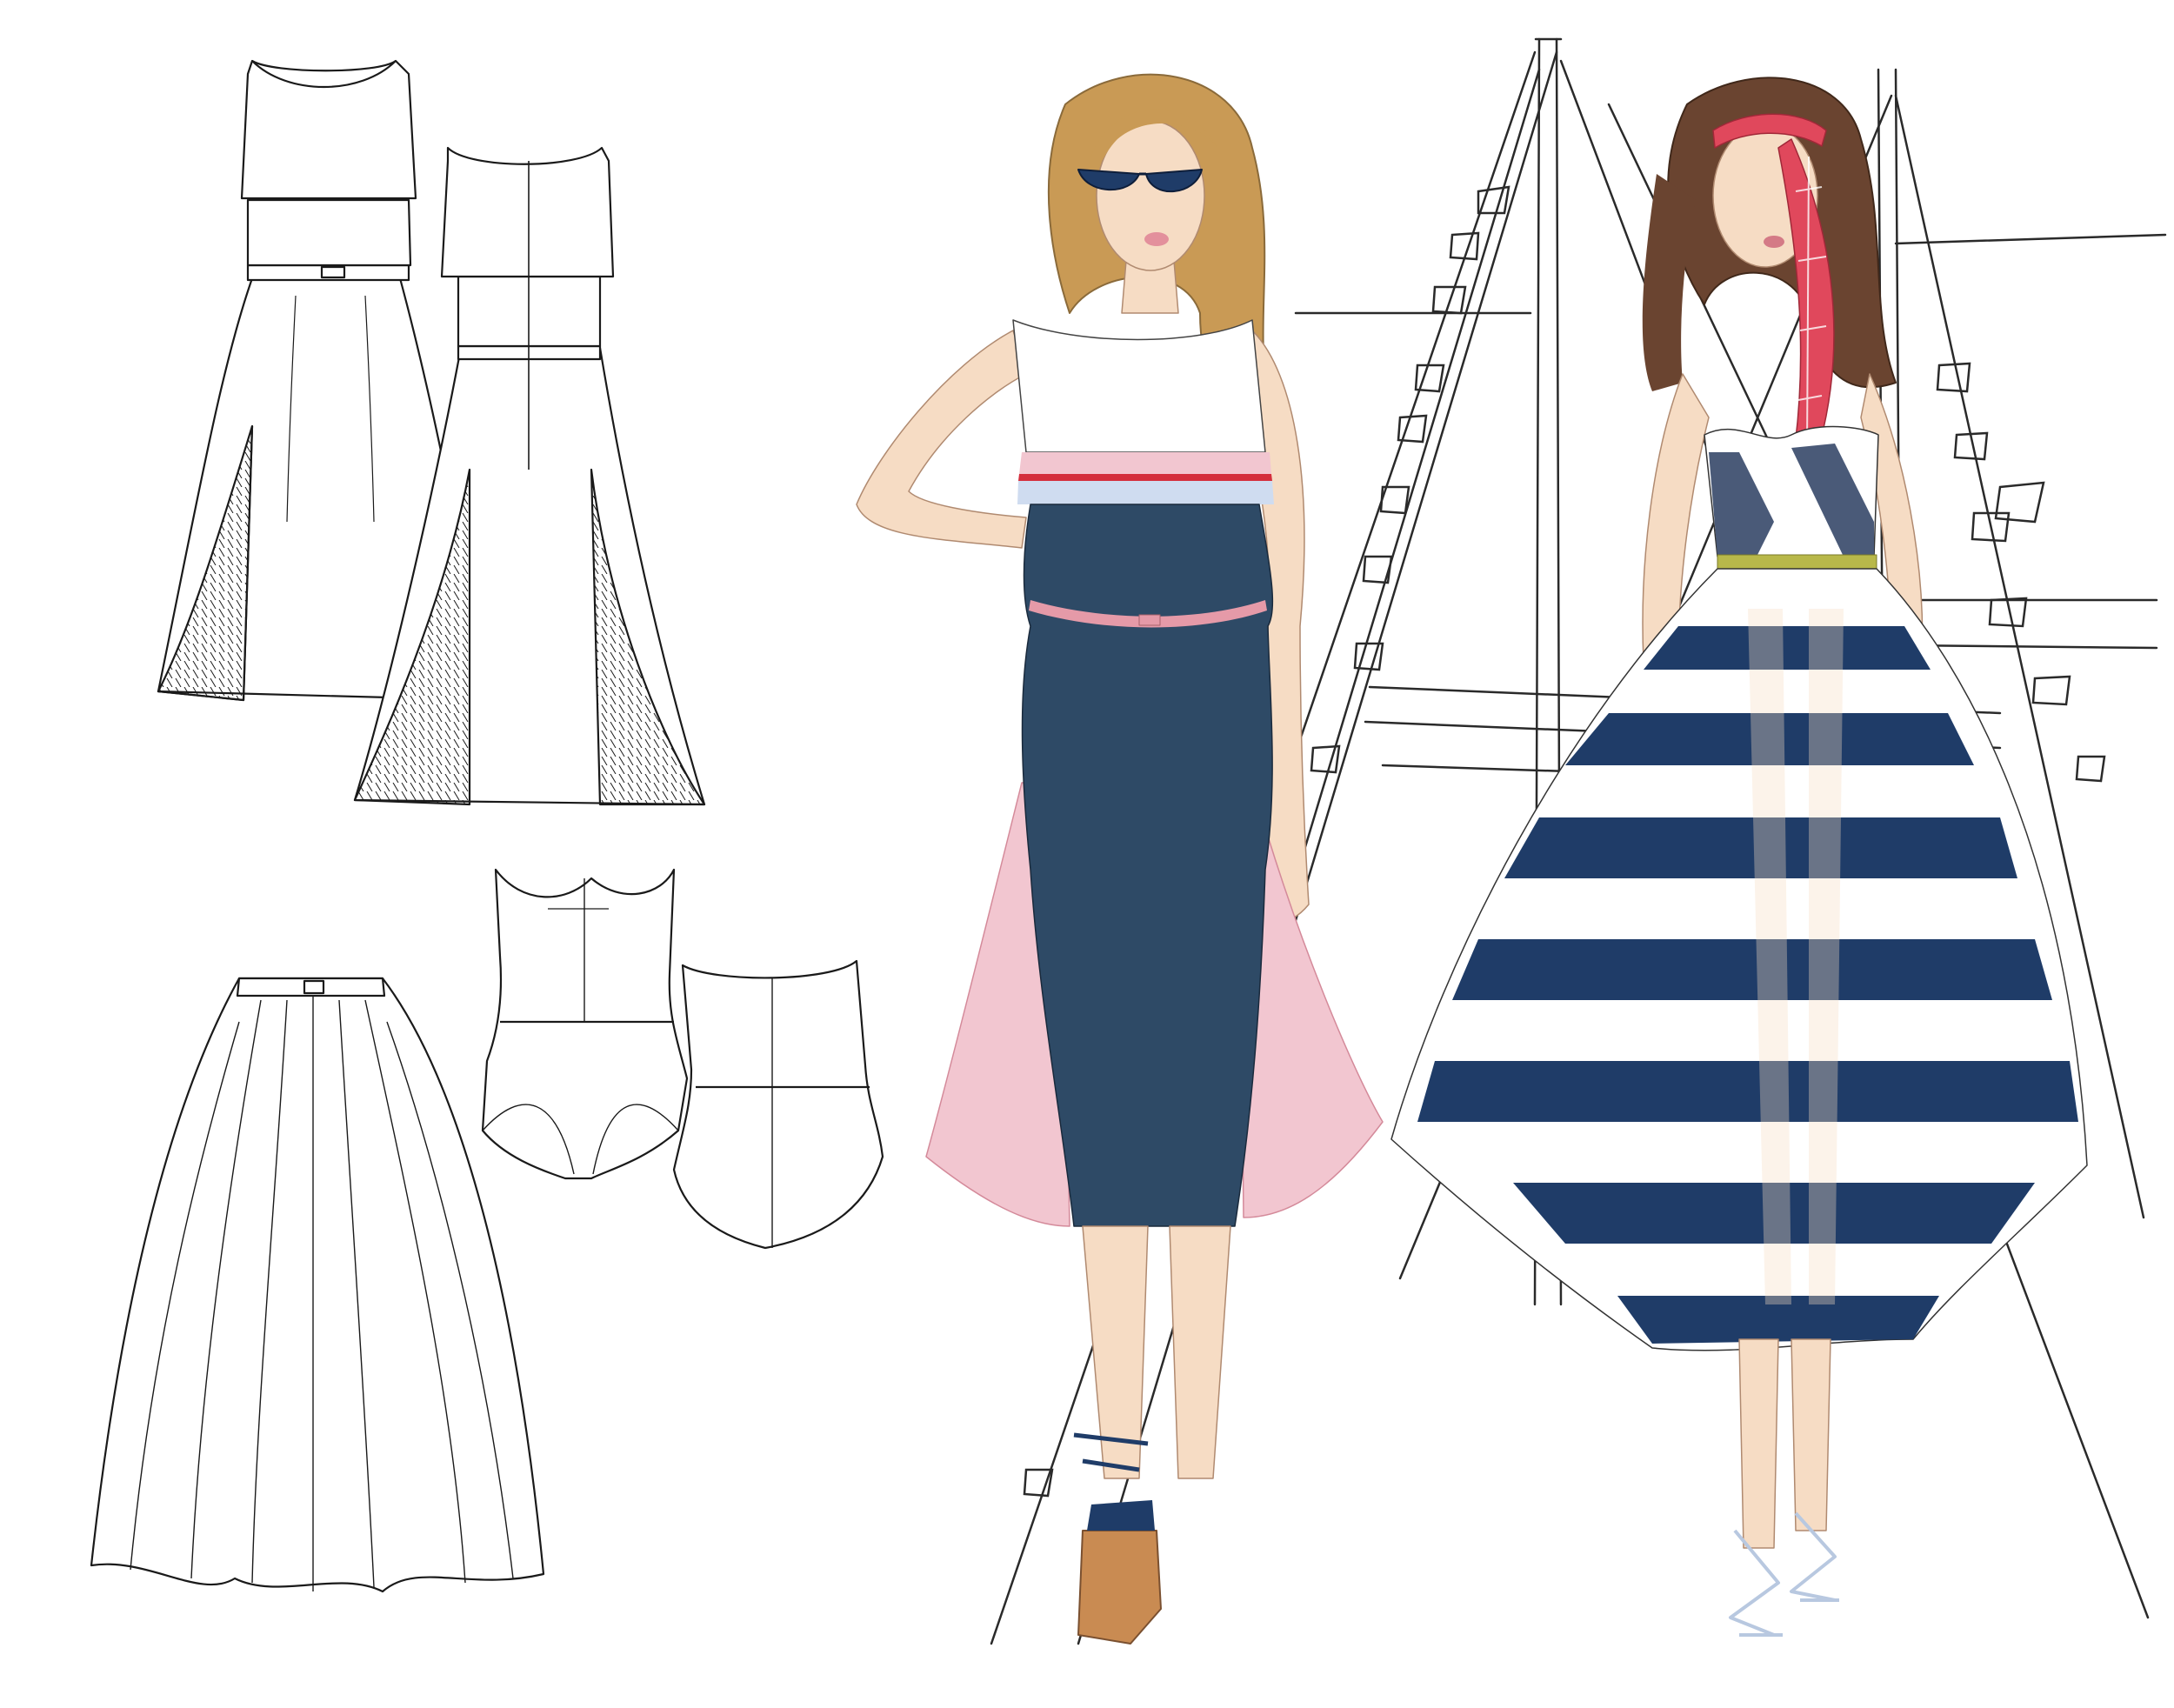  I want to click on bodysuit-back-flat, so click(778, 1104).